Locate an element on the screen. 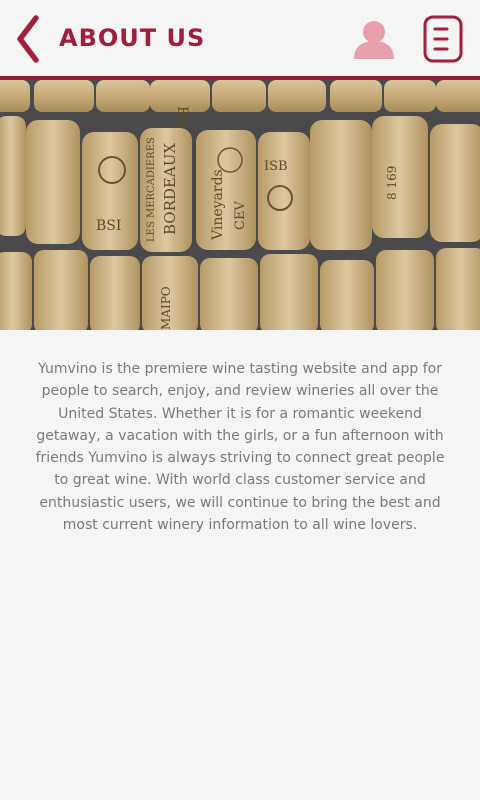 This screenshot has height=800, width=480. cork-label: EN is located at coordinates (182, 117).